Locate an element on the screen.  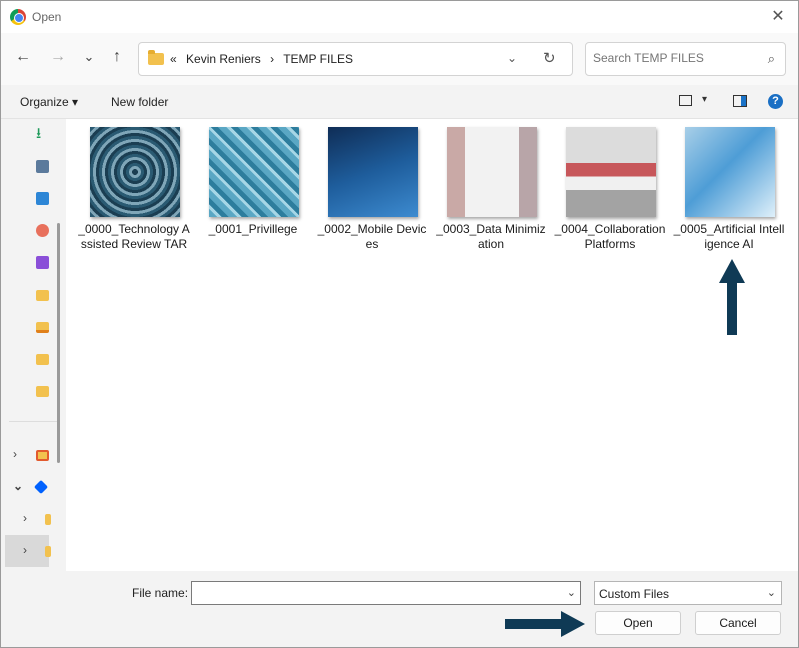
file-name-input is located at coordinates (376, 592).